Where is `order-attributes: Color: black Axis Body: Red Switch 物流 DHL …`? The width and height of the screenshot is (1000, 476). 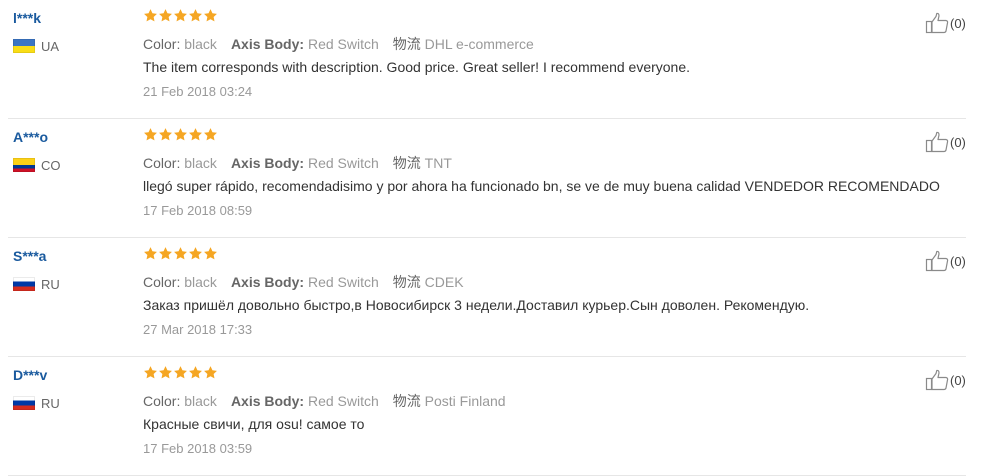
order-attributes: Color: black Axis Body: Red Switch 物流 DHL … is located at coordinates (345, 44).